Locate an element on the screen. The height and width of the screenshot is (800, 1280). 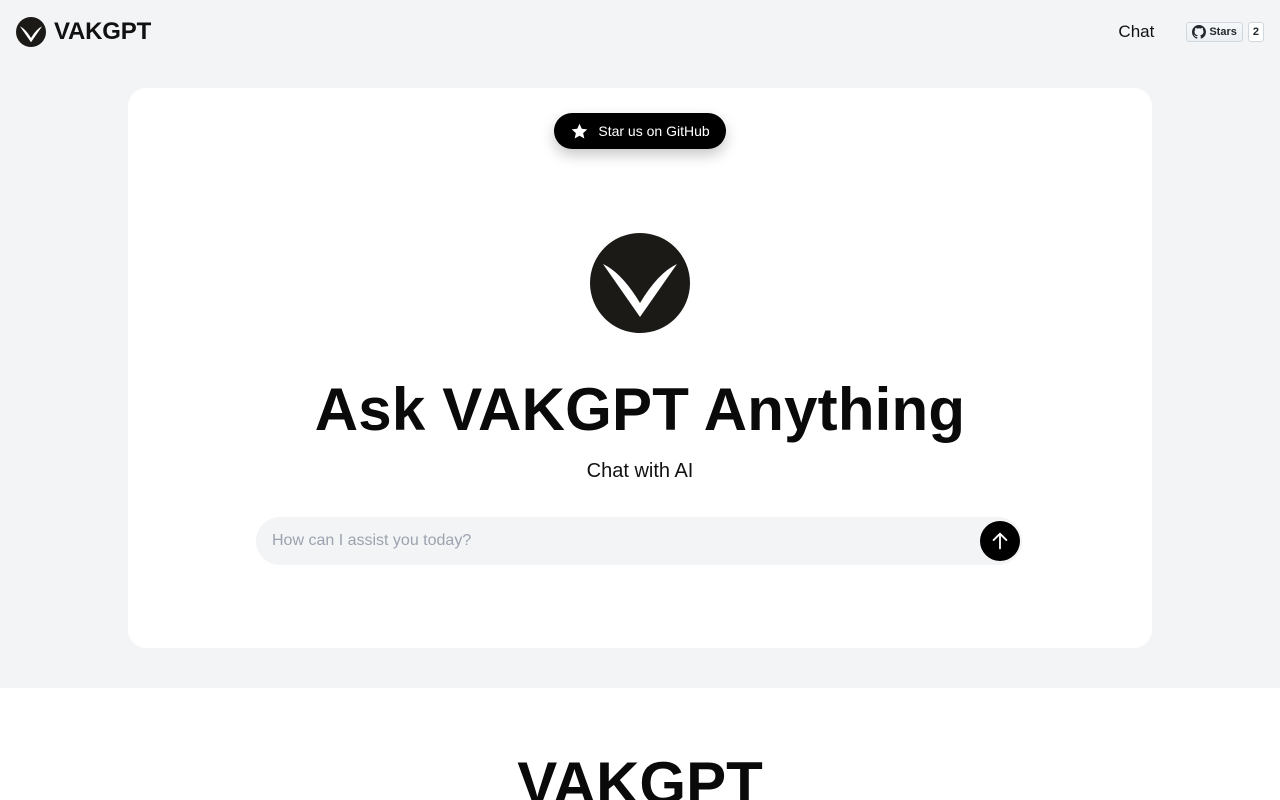
star-icon is located at coordinates (580, 131).